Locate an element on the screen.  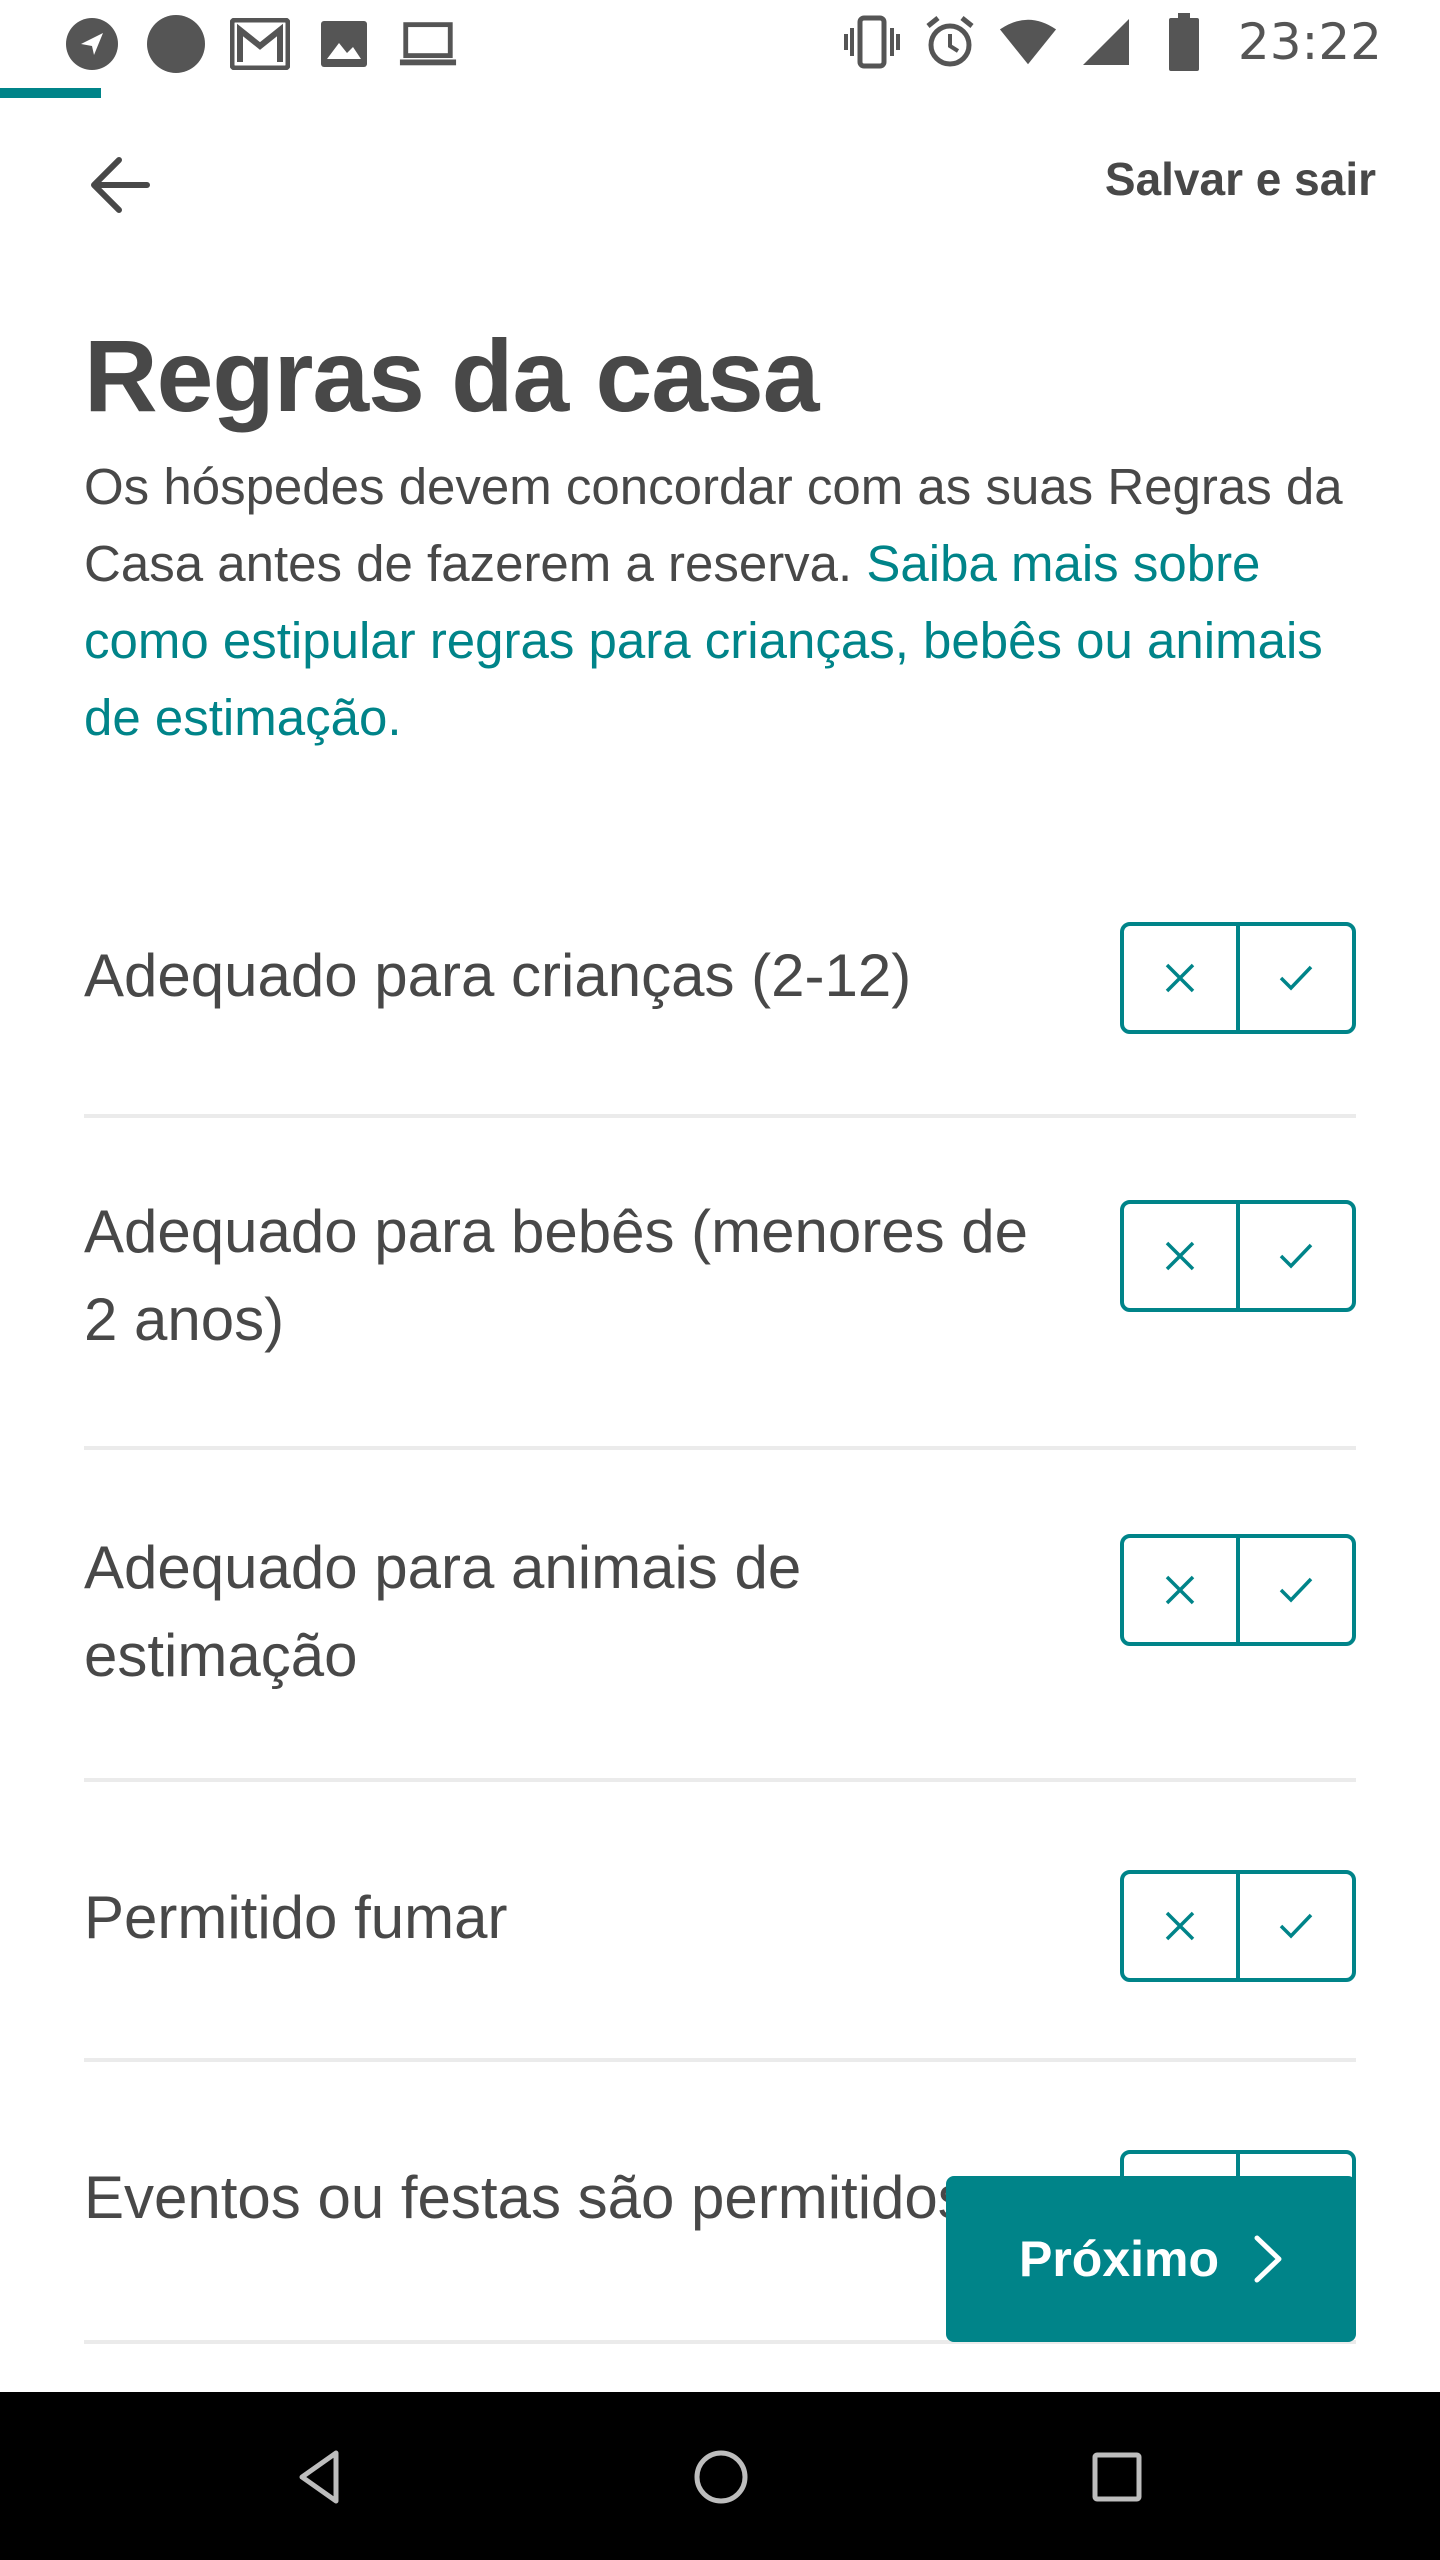
home-circle-icon is located at coordinates (721, 2477).